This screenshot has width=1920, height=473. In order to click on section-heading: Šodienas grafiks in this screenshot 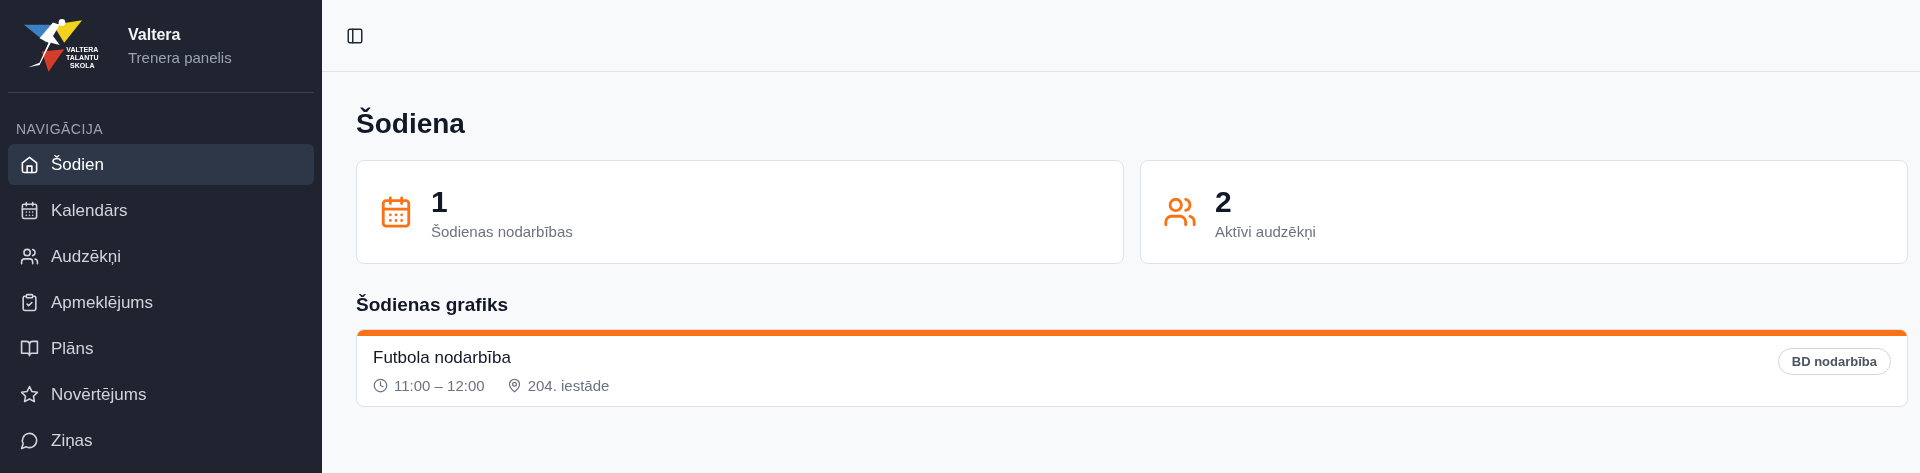, I will do `click(433, 305)`.